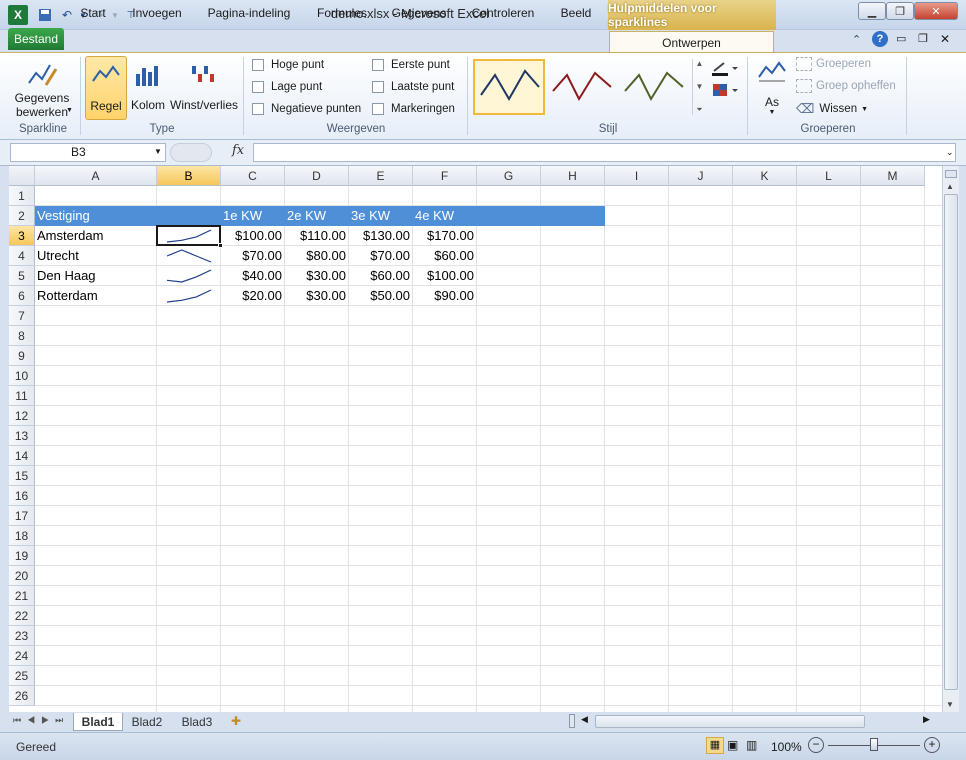 This screenshot has width=966, height=760. I want to click on row-header-17: 17, so click(22, 516).